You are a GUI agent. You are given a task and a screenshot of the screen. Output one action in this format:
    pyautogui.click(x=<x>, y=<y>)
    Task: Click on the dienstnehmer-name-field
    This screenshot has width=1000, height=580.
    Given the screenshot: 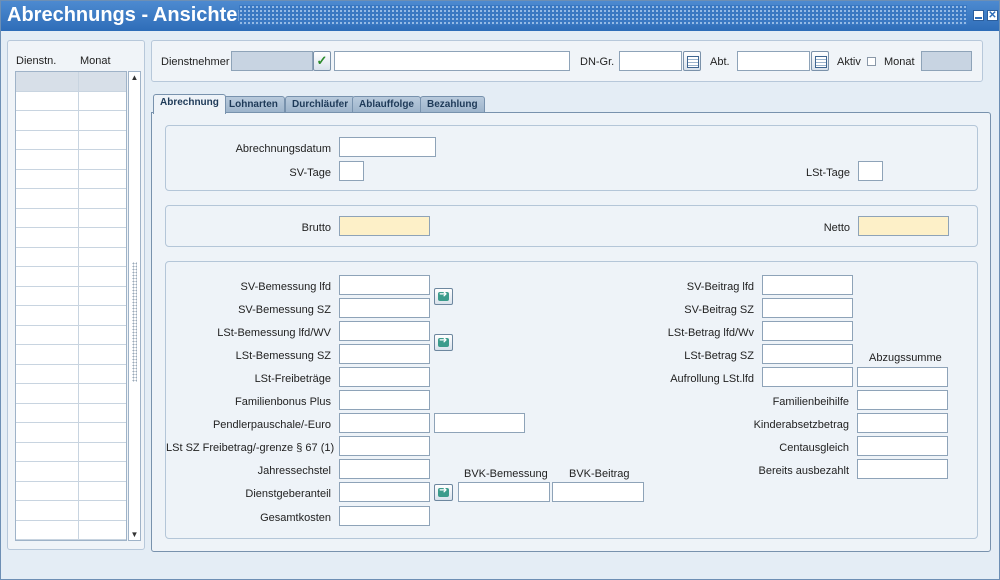 What is the action you would take?
    pyautogui.click(x=452, y=61)
    